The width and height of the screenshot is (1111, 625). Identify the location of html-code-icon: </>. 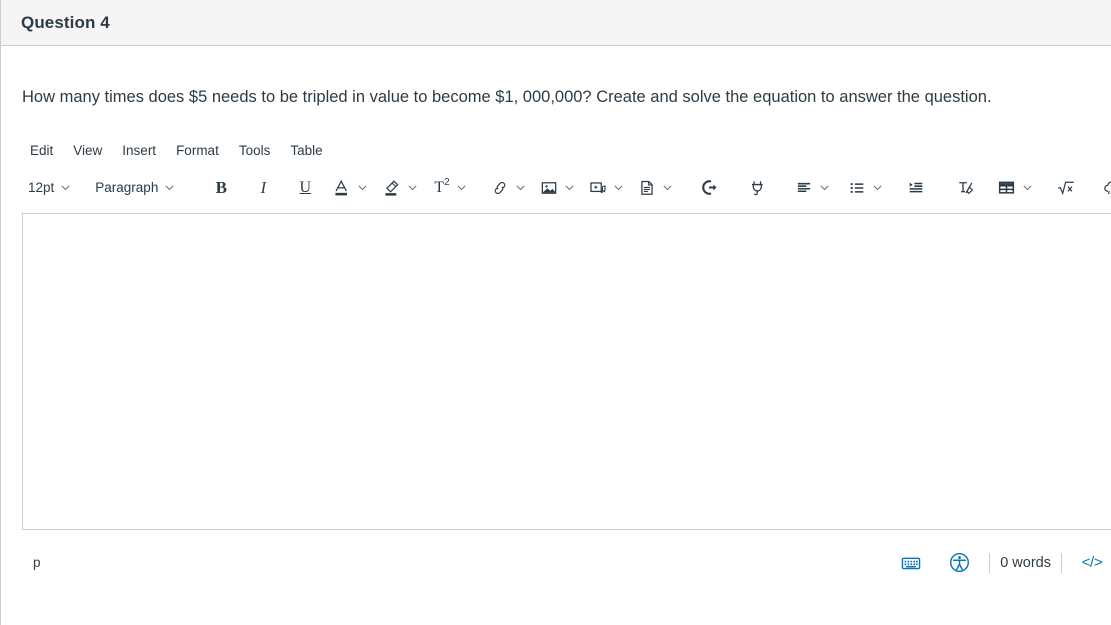
(1092, 563).